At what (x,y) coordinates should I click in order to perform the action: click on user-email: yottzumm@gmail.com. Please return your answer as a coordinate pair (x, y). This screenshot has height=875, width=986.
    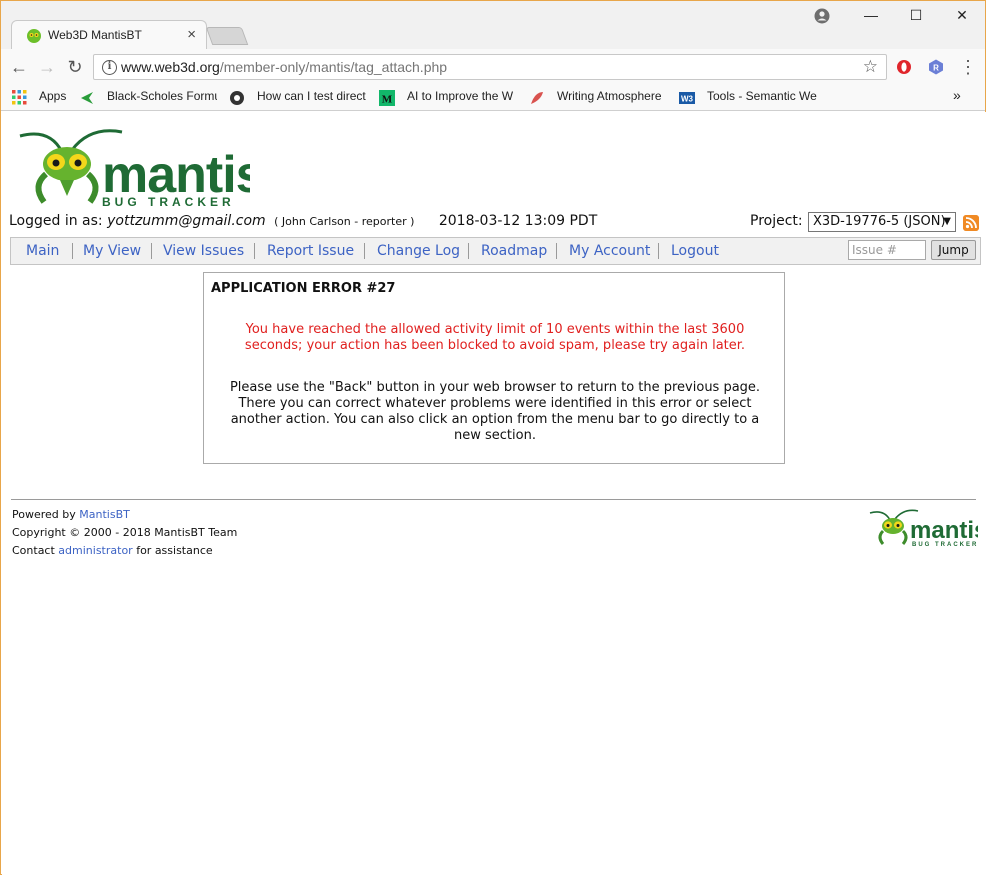
    Looking at the image, I should click on (186, 221).